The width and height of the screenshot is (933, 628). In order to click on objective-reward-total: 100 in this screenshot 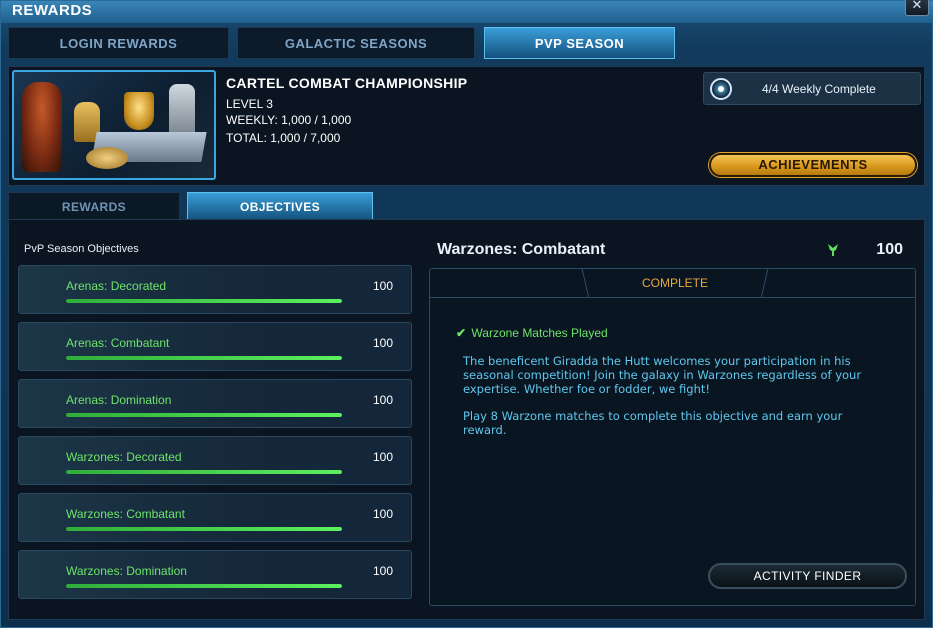, I will do `click(889, 249)`.